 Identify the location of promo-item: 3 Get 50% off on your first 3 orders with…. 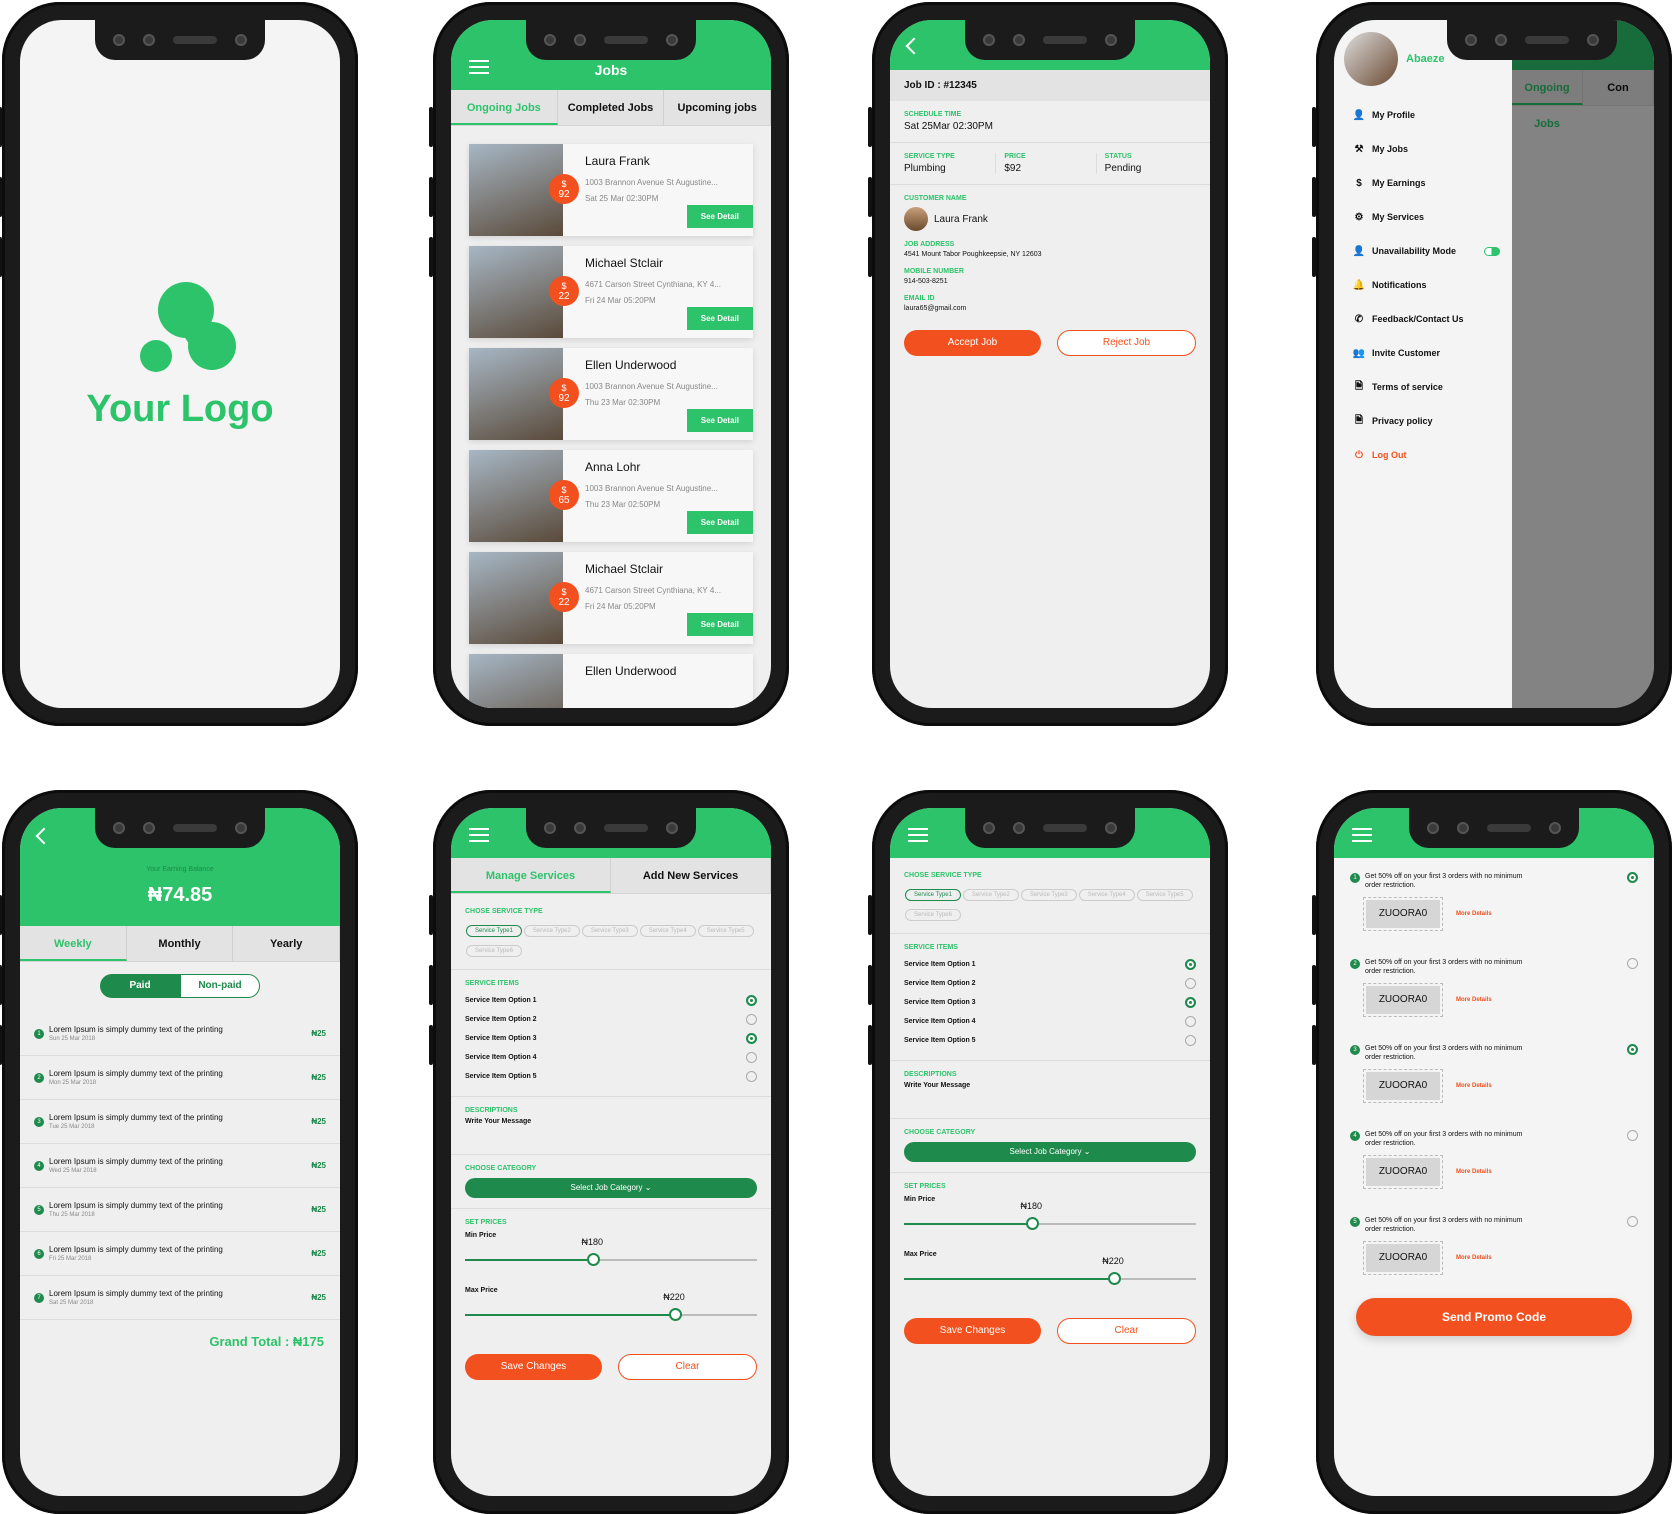
(1494, 1073).